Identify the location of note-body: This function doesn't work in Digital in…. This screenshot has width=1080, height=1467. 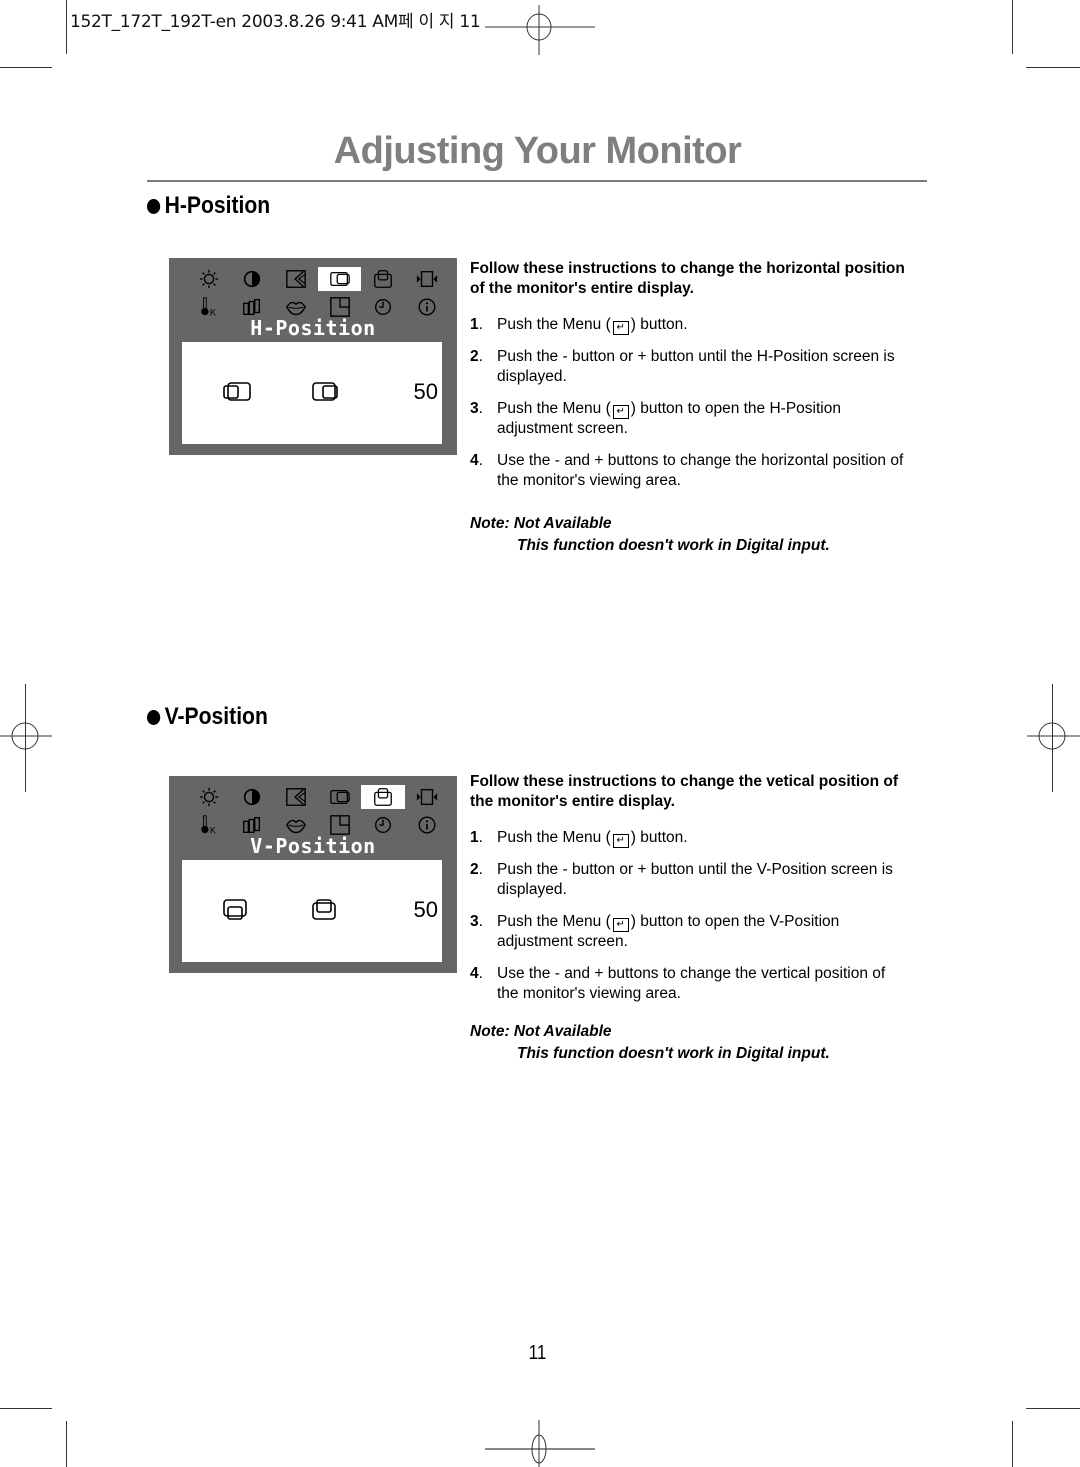
(673, 545).